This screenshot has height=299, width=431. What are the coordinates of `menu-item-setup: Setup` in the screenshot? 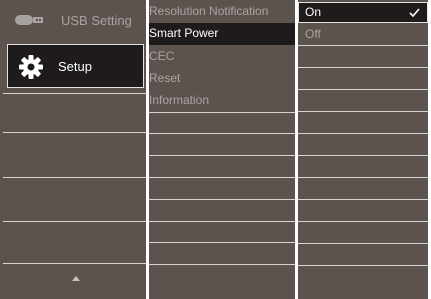 It's located at (75, 66).